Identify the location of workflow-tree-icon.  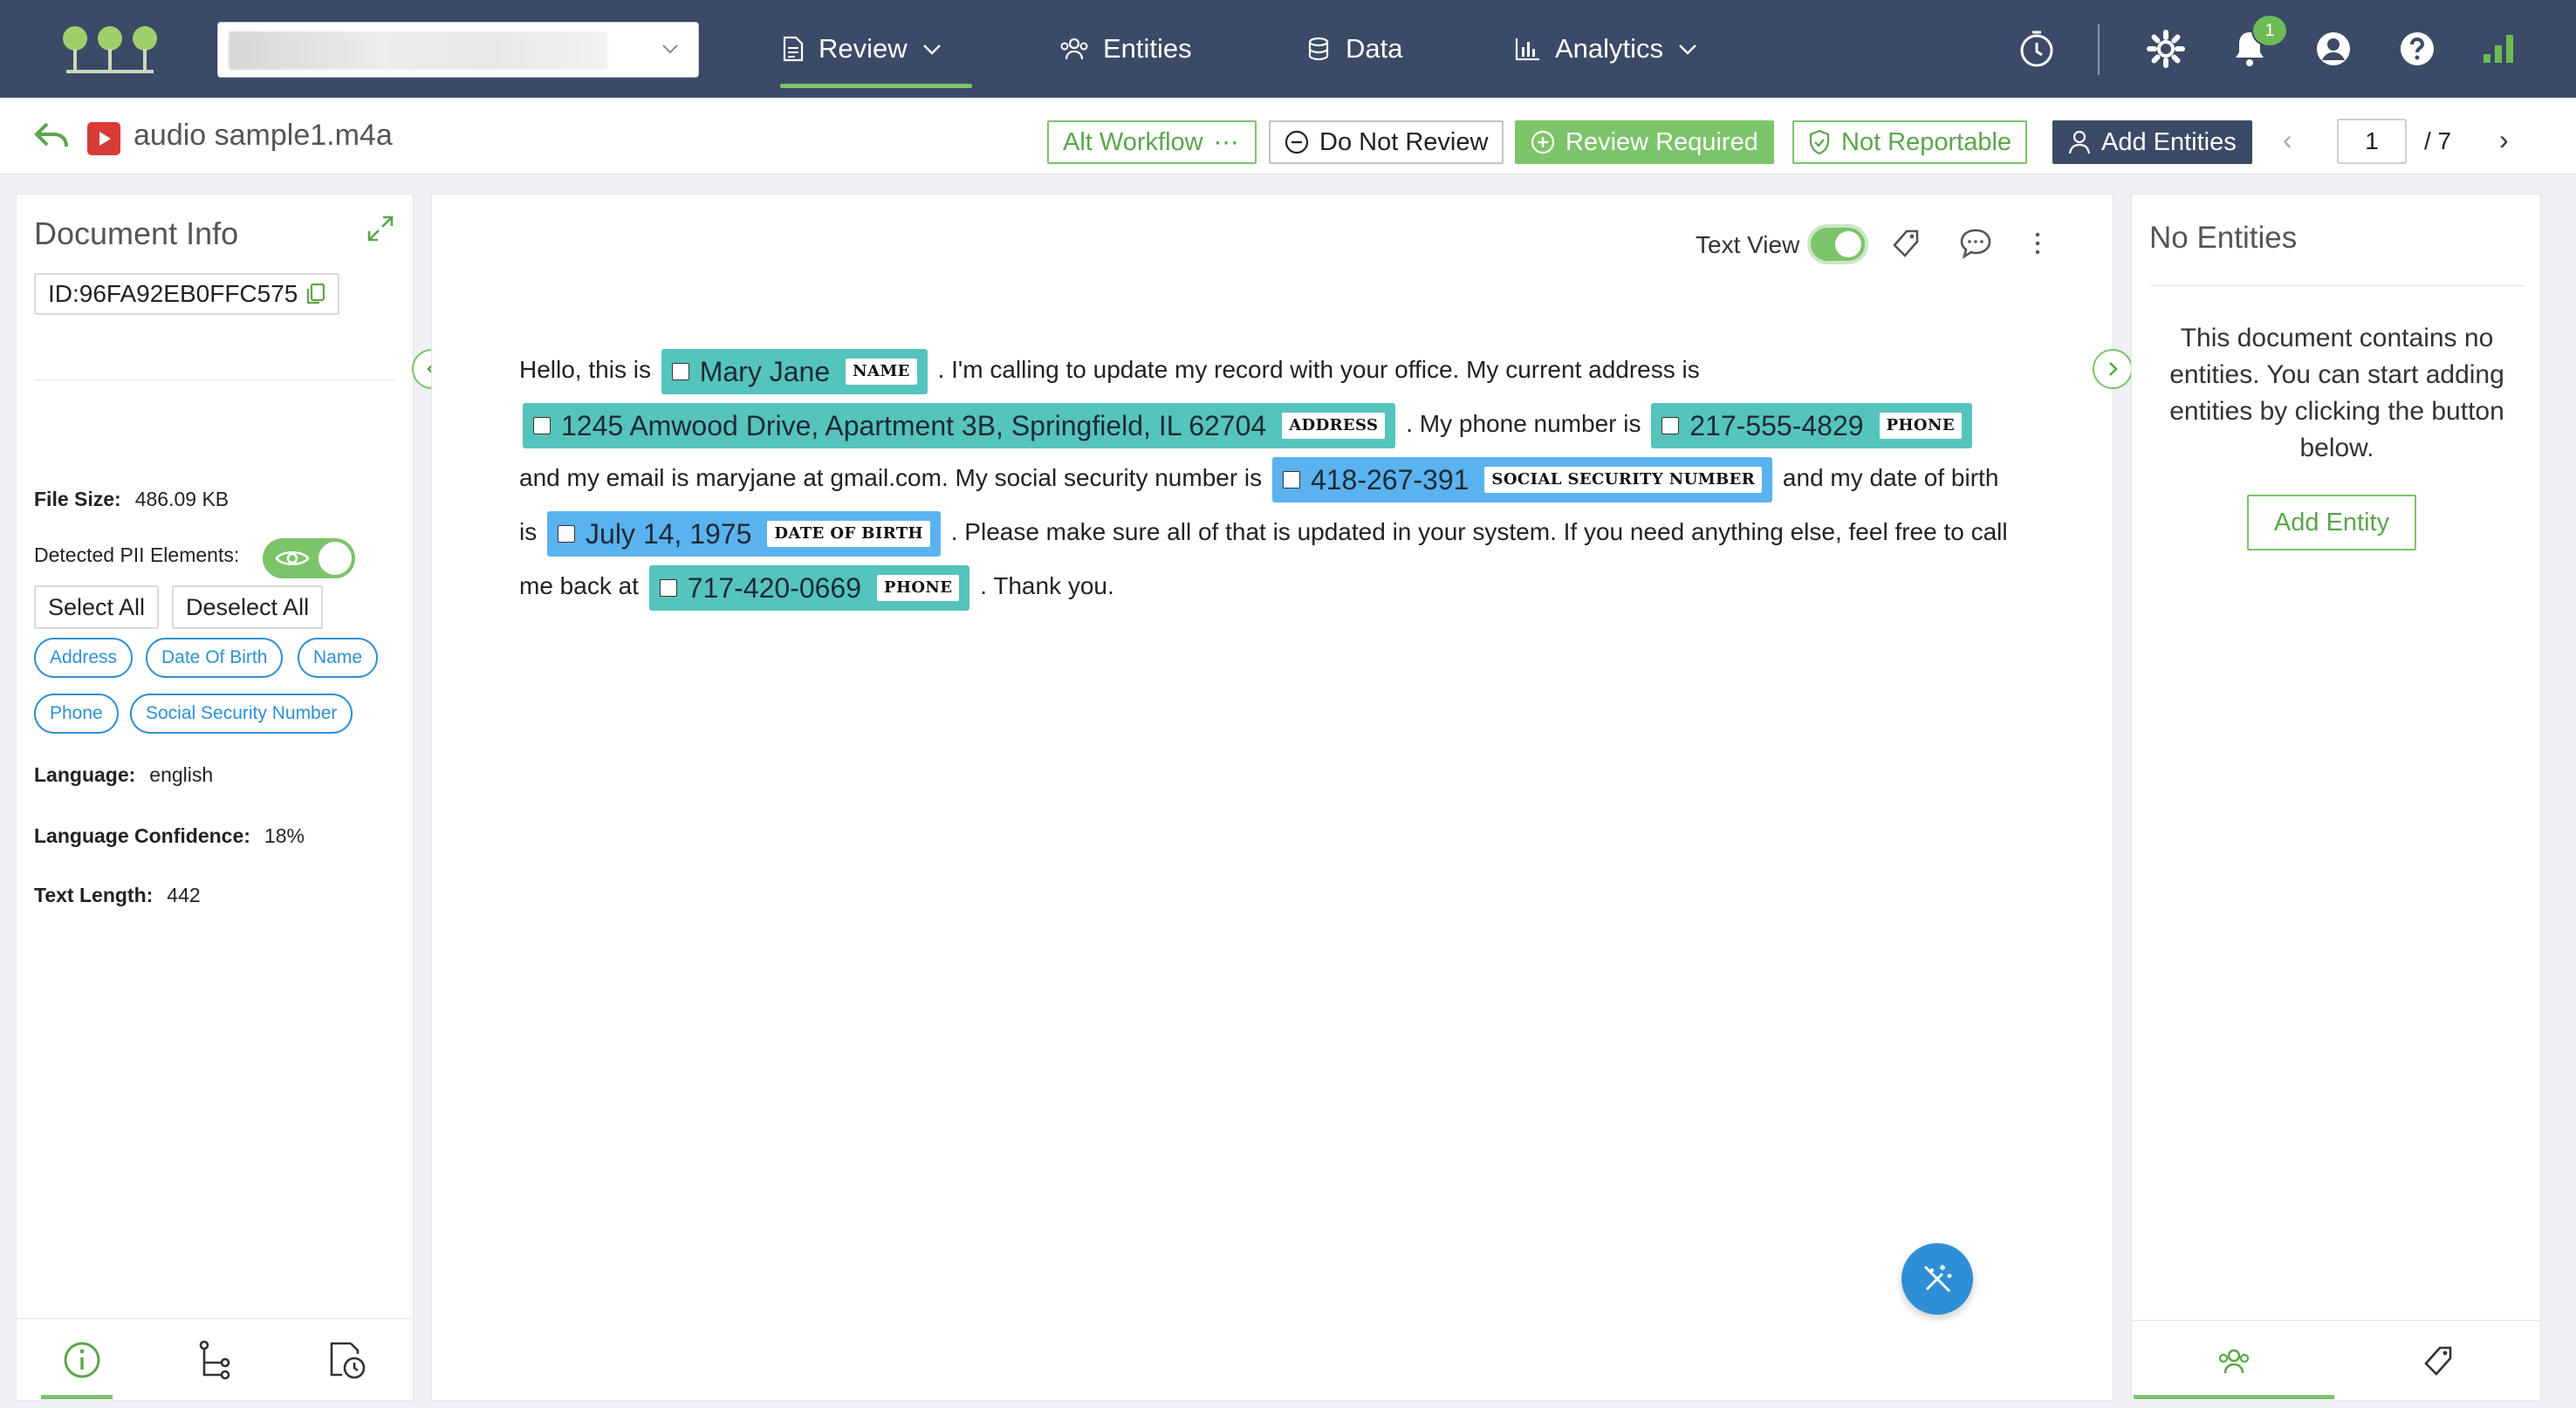
(215, 1360).